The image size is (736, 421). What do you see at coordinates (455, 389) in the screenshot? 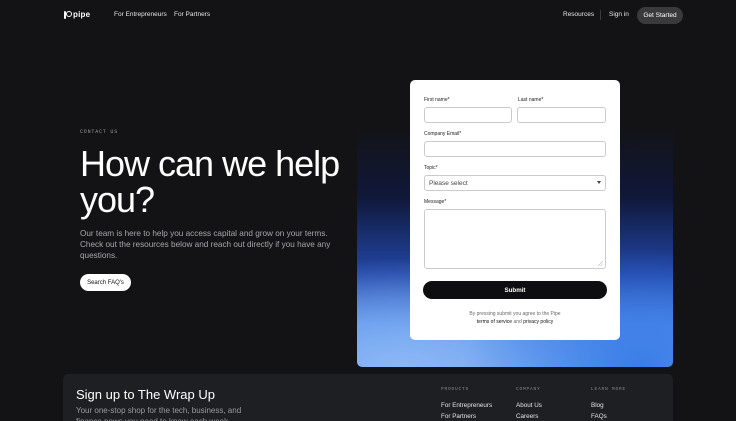
I see `products-heading: PRODUCTS` at bounding box center [455, 389].